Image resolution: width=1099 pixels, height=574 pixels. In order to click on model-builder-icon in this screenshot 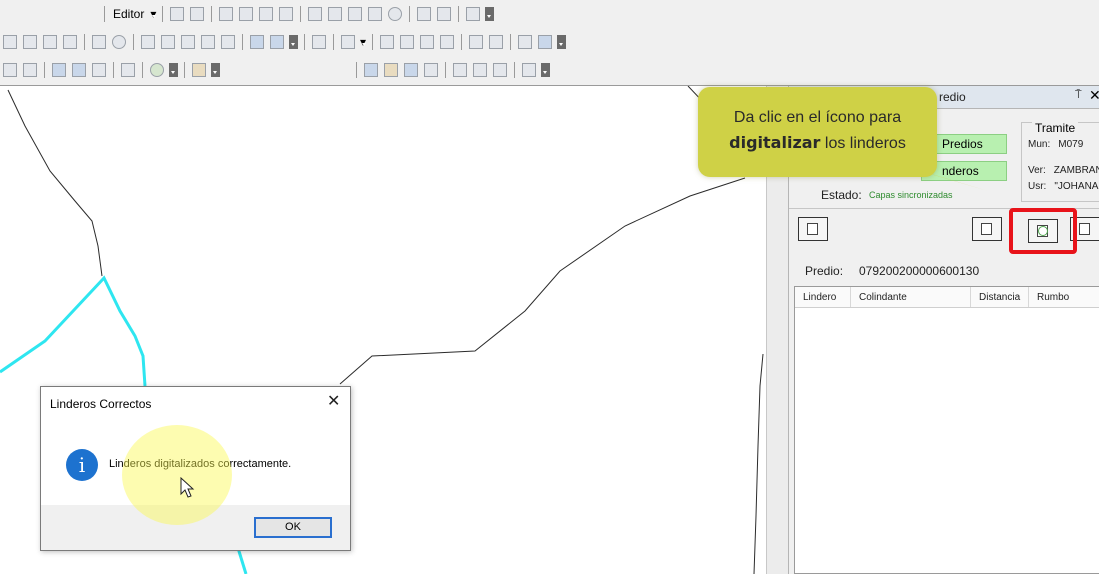, I will do `click(99, 70)`.